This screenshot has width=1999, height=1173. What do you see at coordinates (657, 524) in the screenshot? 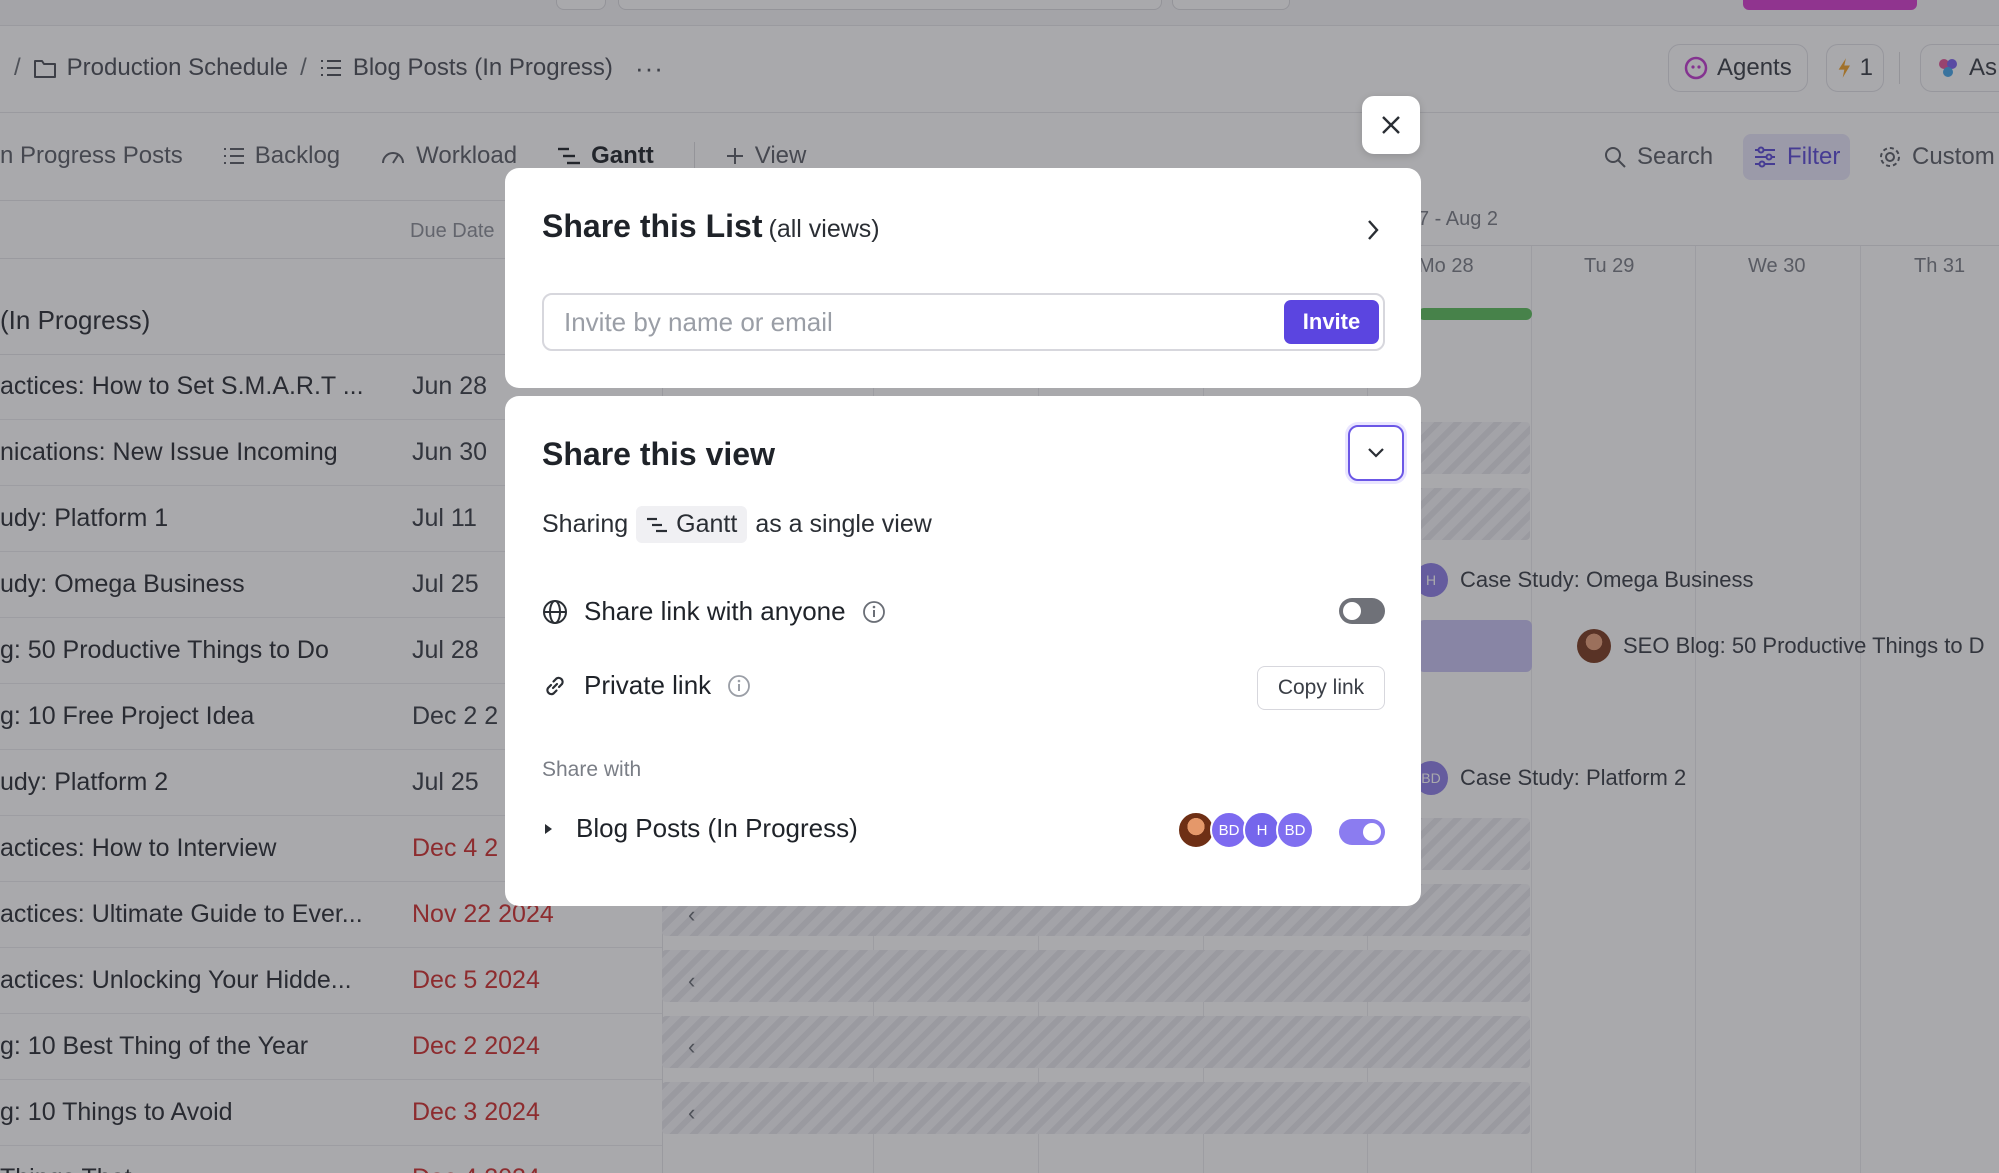
I see `gantt-icon` at bounding box center [657, 524].